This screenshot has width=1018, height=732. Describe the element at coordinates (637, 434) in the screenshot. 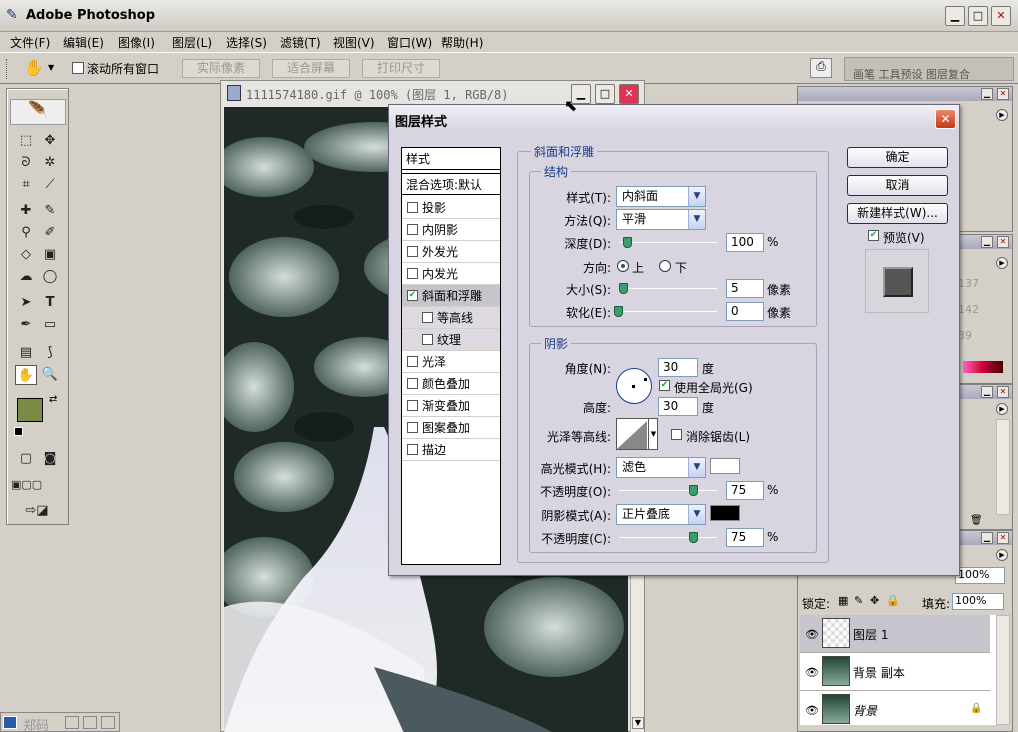

I see `gloss-contour-picker: ▼` at that location.